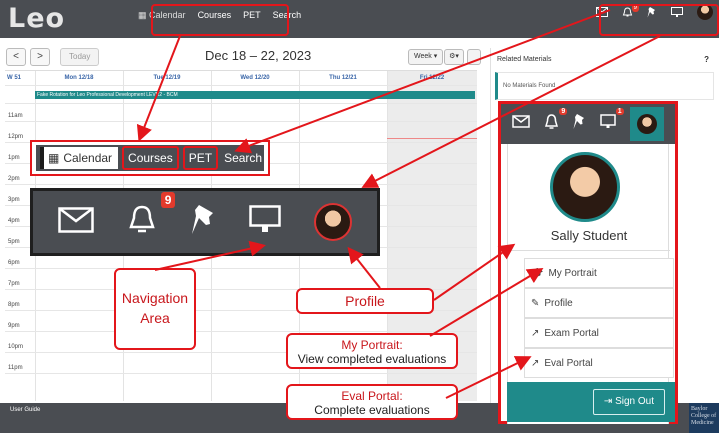 The width and height of the screenshot is (719, 433). What do you see at coordinates (14, 158) in the screenshot?
I see `time-label: 1pm` at bounding box center [14, 158].